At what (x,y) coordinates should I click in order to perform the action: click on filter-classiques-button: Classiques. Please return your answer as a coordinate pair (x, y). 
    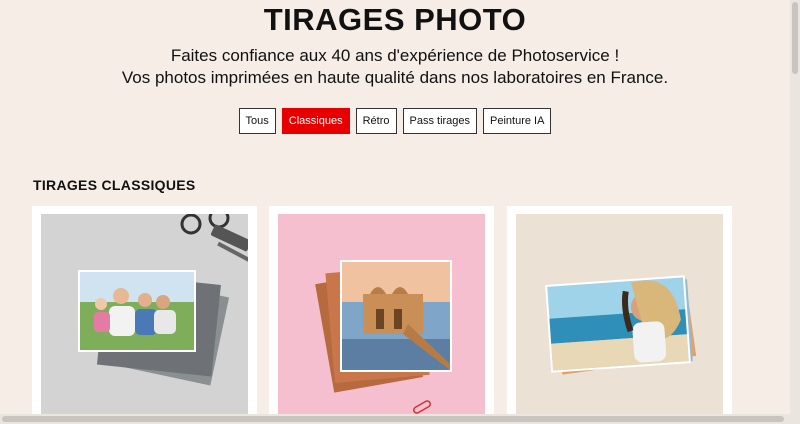
    Looking at the image, I should click on (315, 121).